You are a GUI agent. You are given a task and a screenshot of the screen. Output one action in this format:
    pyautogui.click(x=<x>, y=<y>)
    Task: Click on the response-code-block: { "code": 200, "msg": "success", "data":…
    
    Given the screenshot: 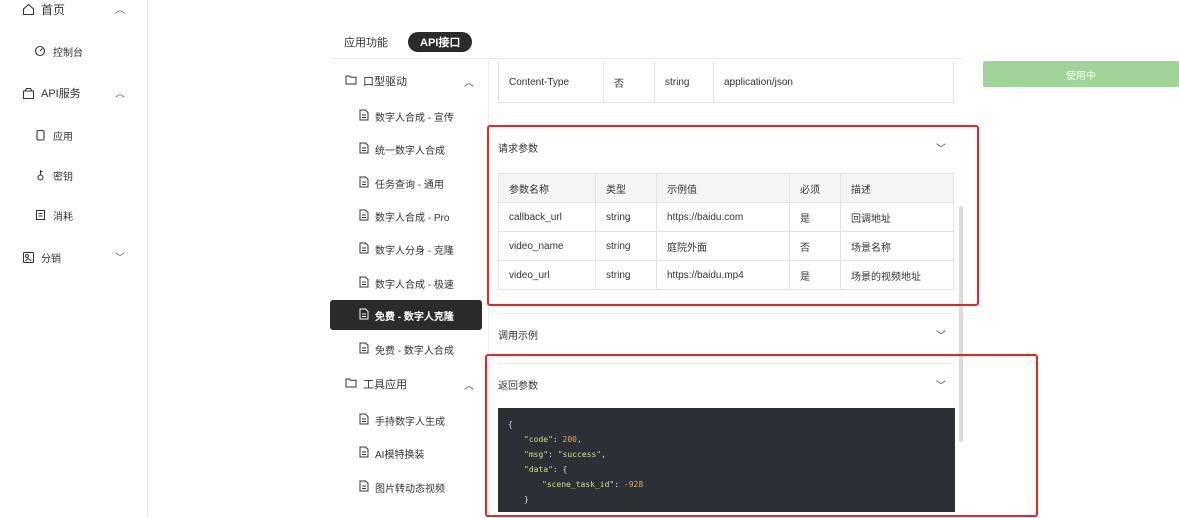 What is the action you would take?
    pyautogui.click(x=726, y=460)
    